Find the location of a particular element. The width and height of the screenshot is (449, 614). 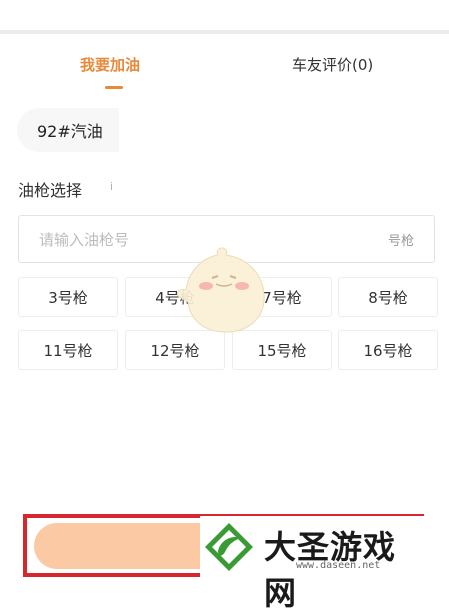

tab-reviews: 车友评价(0) is located at coordinates (332, 64).